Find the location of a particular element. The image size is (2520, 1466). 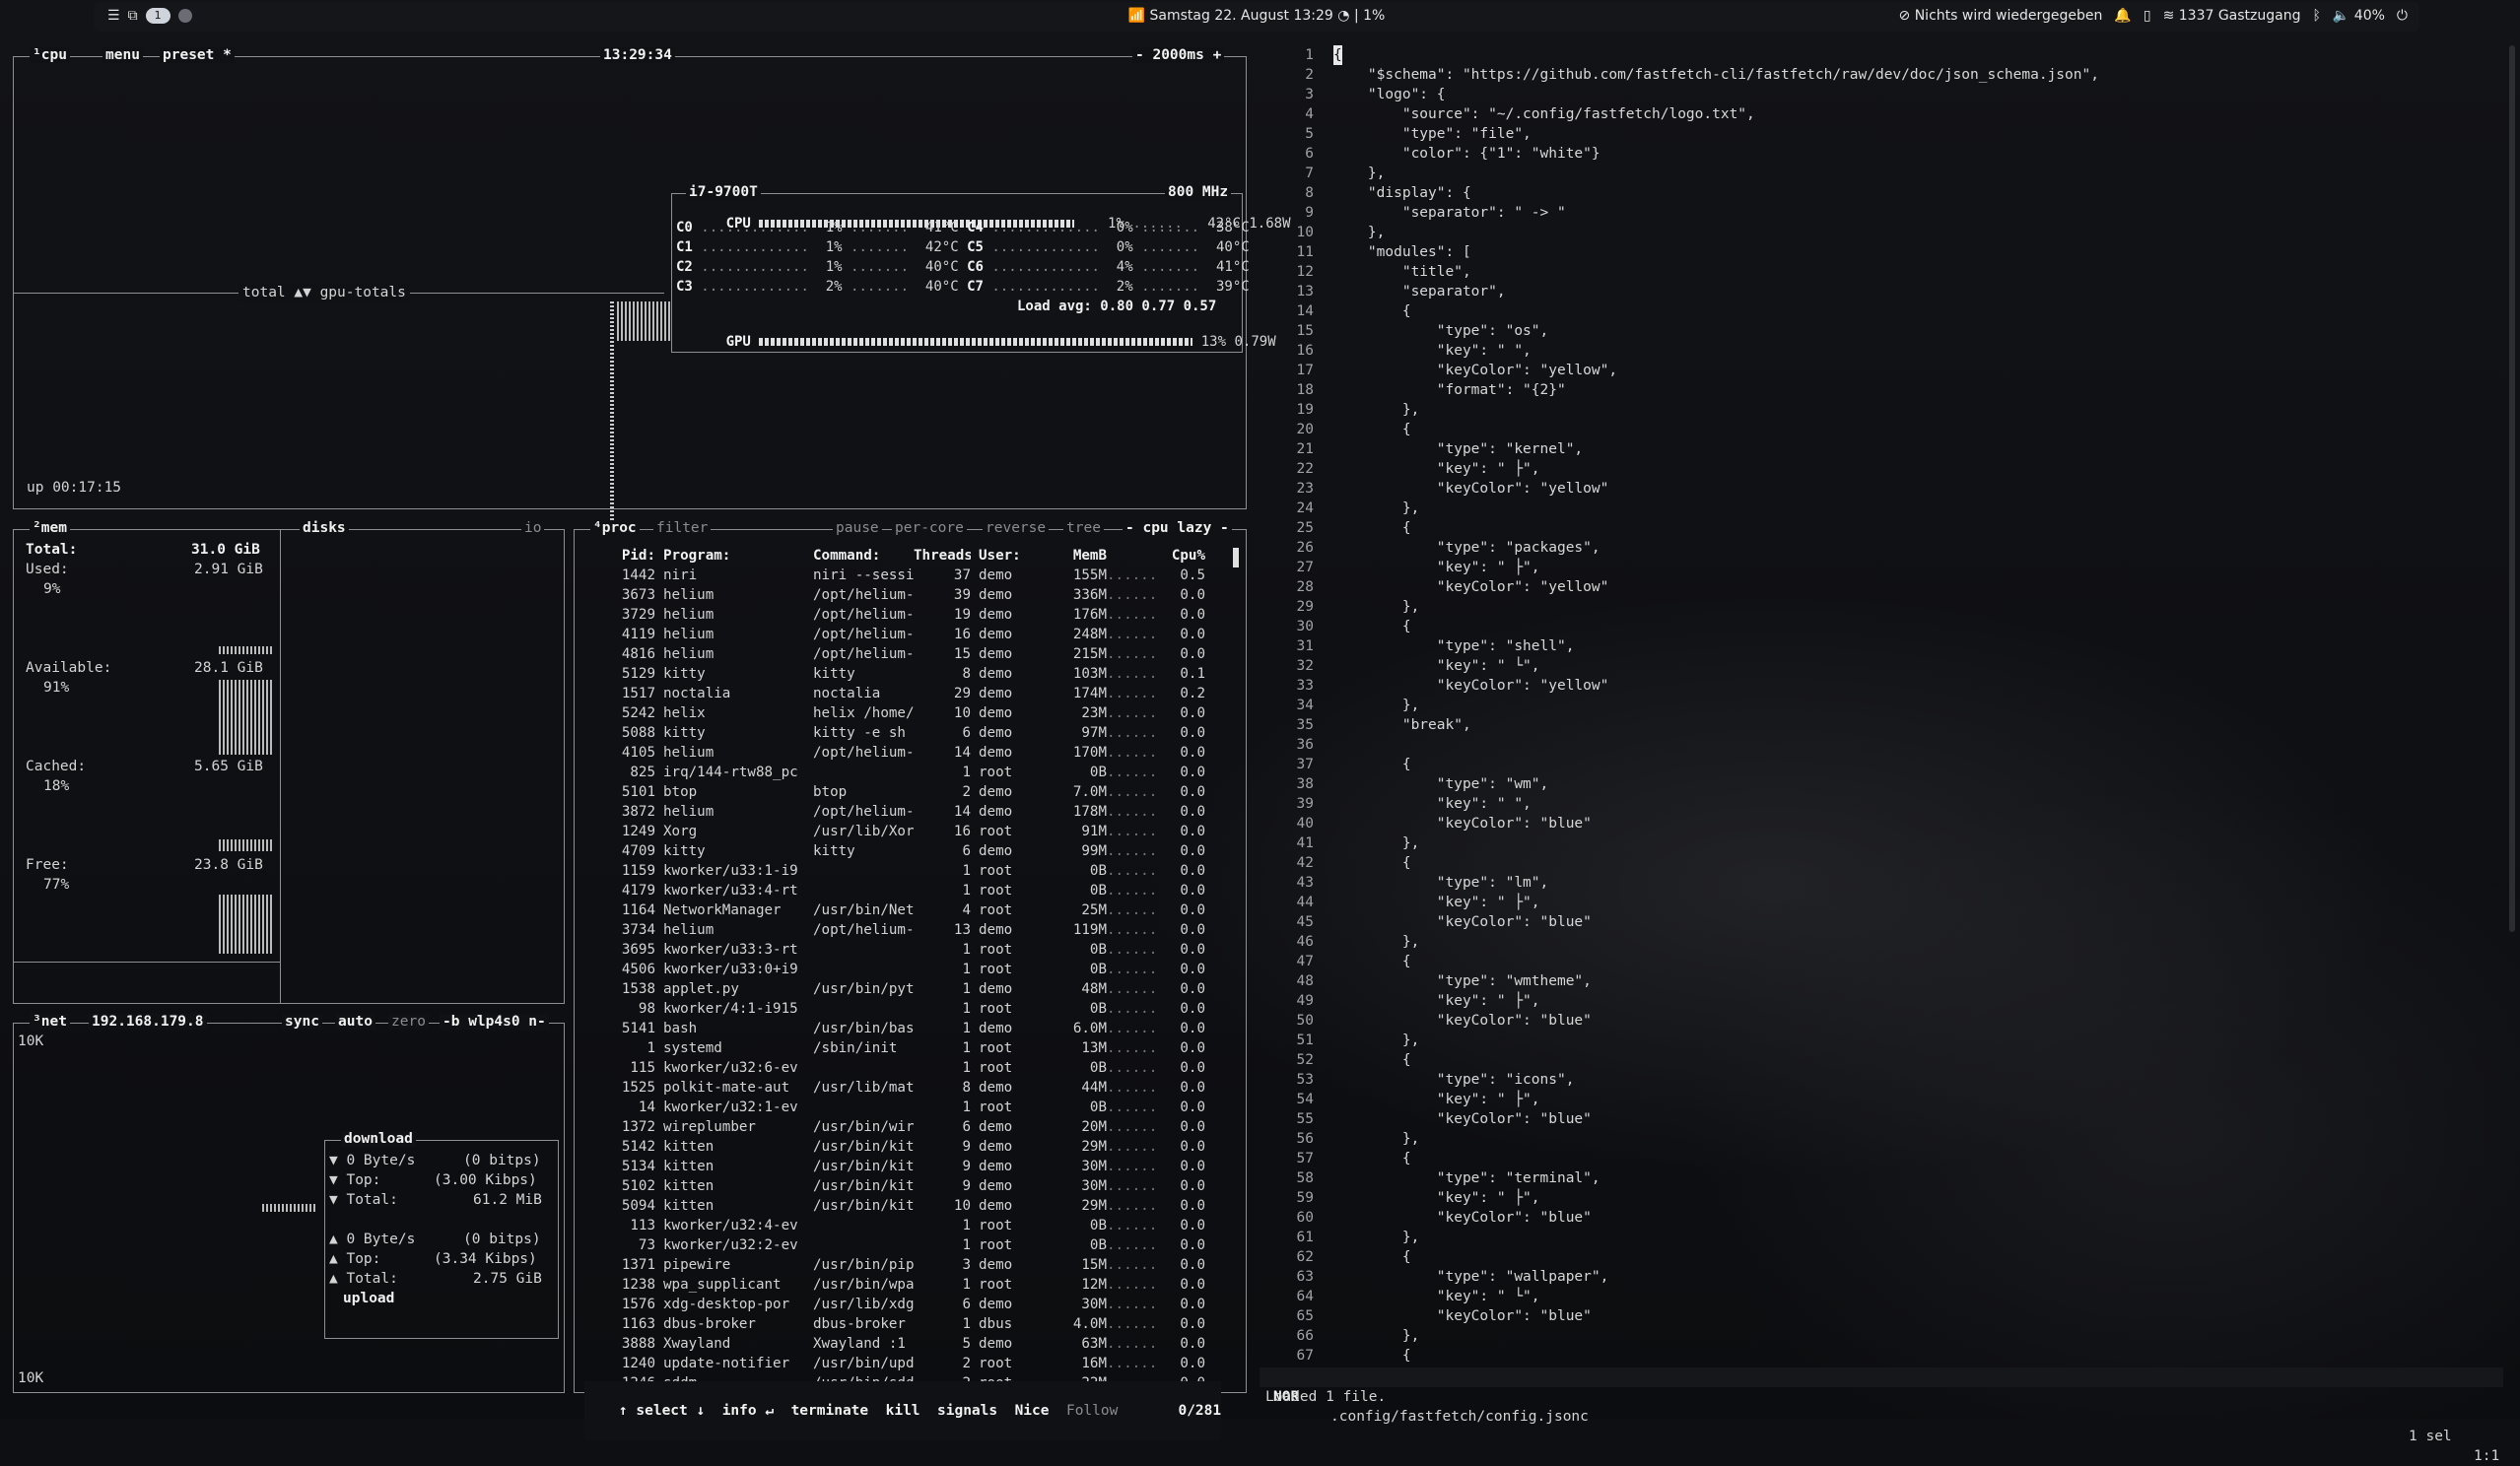

col-user: User: is located at coordinates (1008, 556).